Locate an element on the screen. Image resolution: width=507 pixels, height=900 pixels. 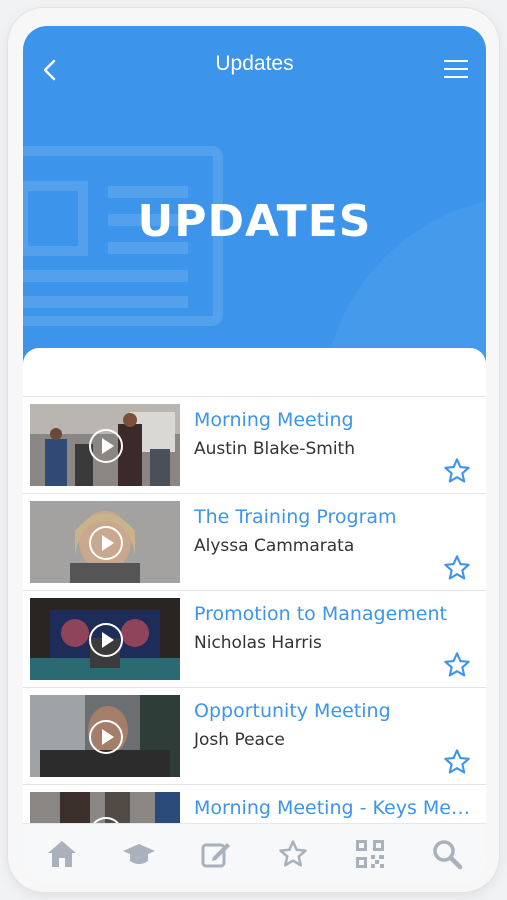
graduation-cap-icon is located at coordinates (138, 854).